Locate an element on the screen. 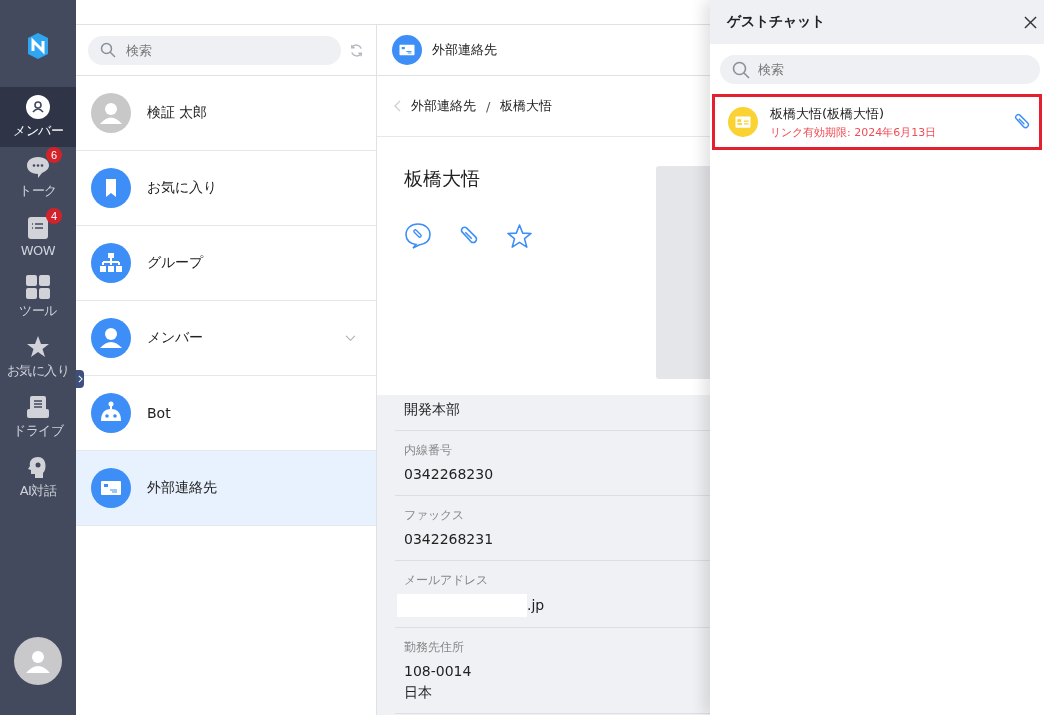 The image size is (1044, 715). guest-chat-item: 板橋大悟(板橋大悟) リンク有効期限: 2024年6月13日 is located at coordinates (877, 122).